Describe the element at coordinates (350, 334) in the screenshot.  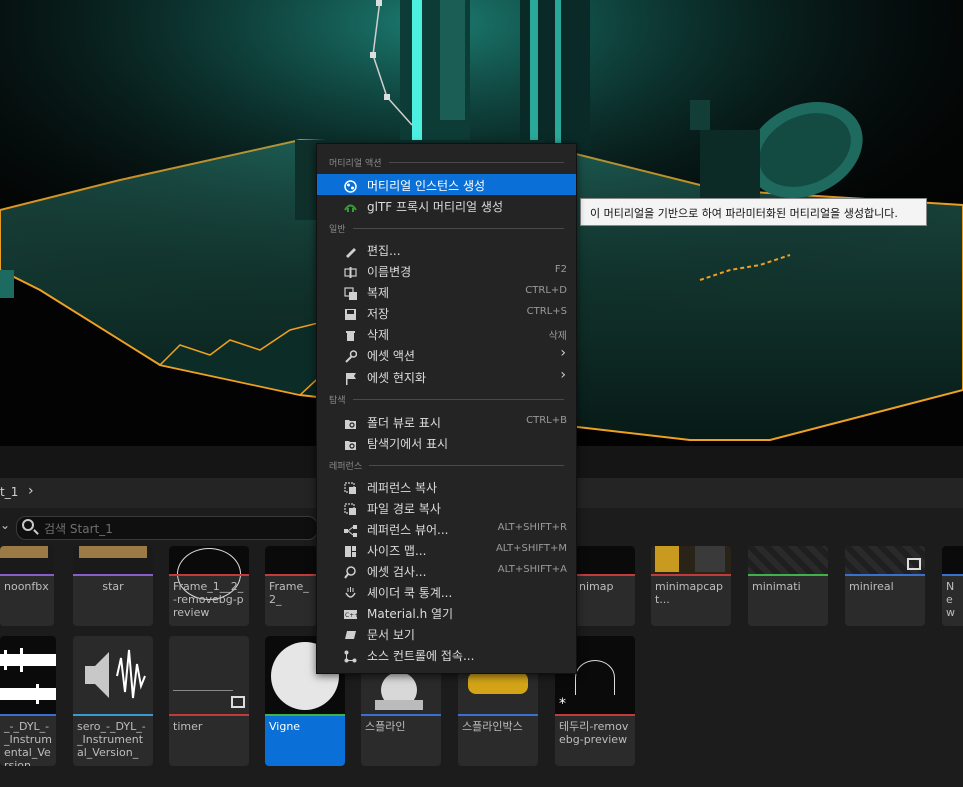
I see `trash-icon` at that location.